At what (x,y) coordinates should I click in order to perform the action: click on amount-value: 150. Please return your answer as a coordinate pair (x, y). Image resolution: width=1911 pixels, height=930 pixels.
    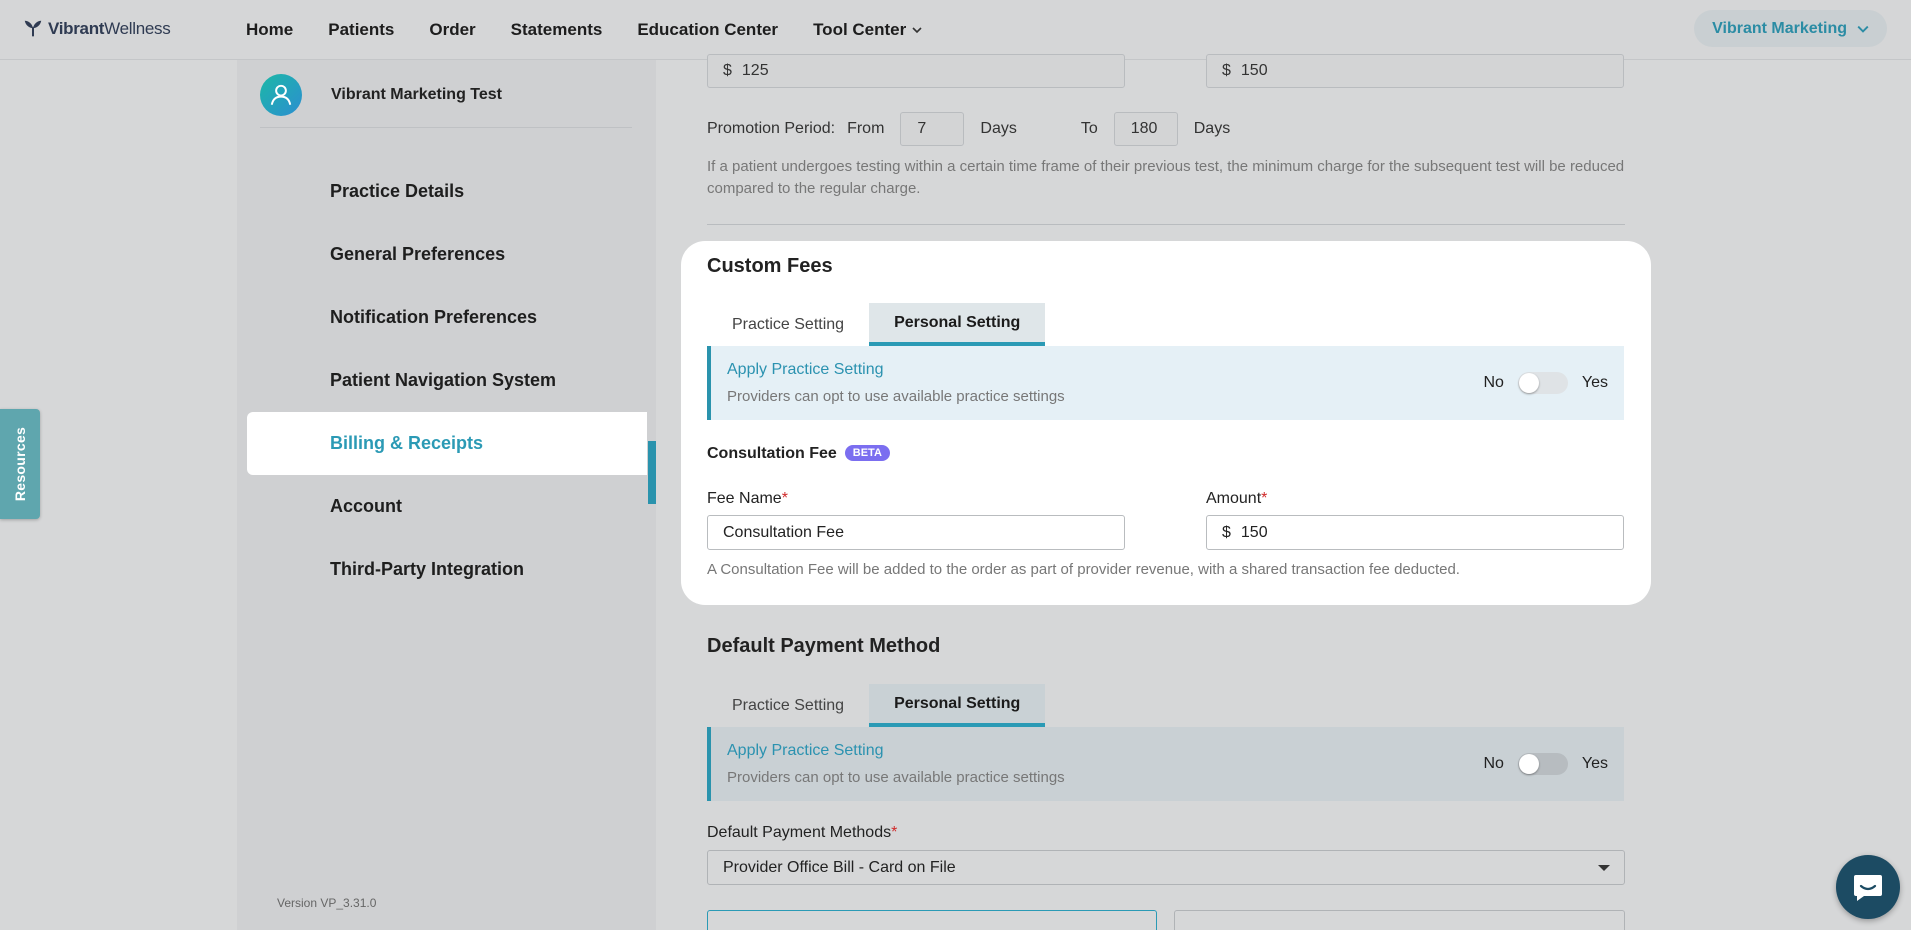
    Looking at the image, I should click on (1254, 532).